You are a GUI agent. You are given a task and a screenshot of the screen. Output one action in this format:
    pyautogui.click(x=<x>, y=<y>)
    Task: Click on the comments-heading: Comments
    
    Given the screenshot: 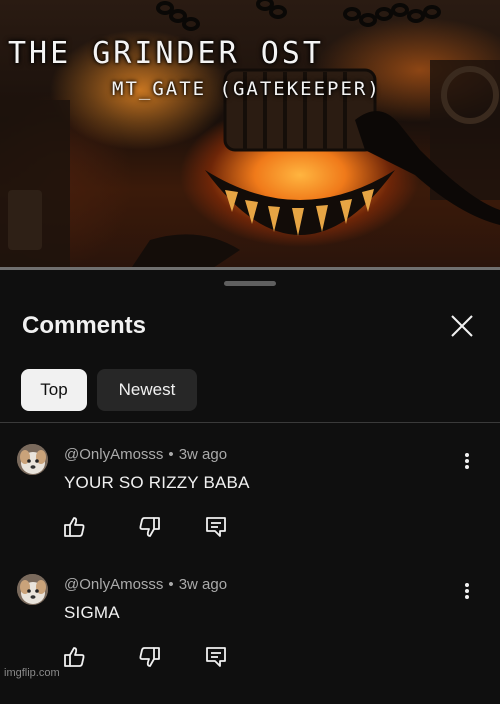 What is the action you would take?
    pyautogui.click(x=84, y=325)
    